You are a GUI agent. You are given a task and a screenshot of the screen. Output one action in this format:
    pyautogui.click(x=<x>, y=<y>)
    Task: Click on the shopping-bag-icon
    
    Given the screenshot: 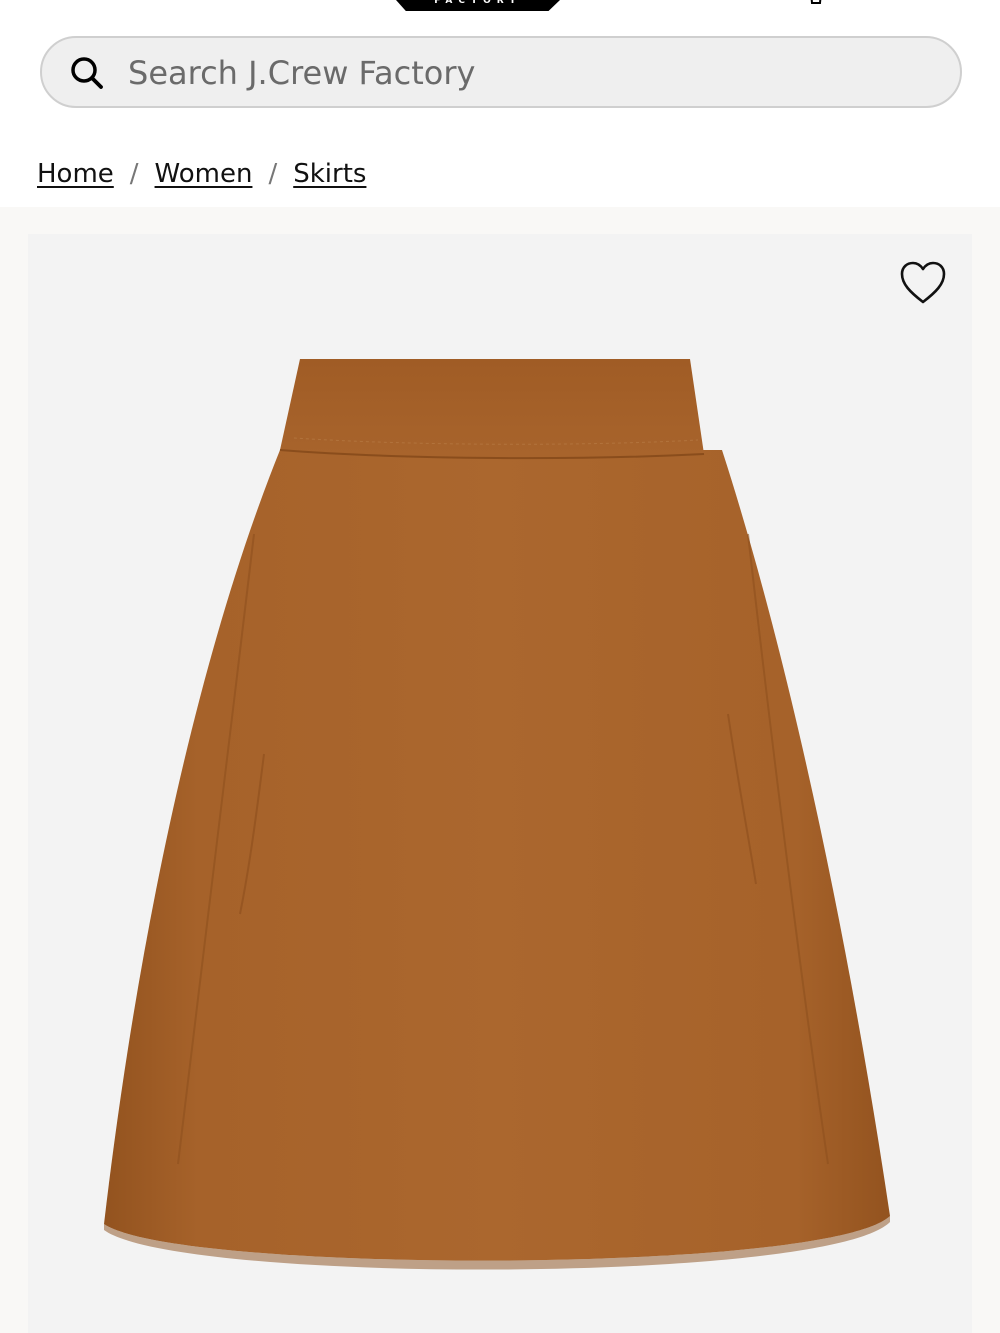 What is the action you would take?
    pyautogui.click(x=816, y=2)
    